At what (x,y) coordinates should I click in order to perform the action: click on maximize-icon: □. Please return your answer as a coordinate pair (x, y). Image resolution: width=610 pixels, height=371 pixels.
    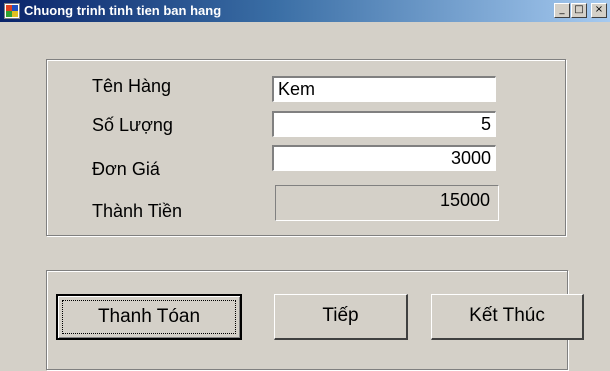
    Looking at the image, I should click on (579, 9).